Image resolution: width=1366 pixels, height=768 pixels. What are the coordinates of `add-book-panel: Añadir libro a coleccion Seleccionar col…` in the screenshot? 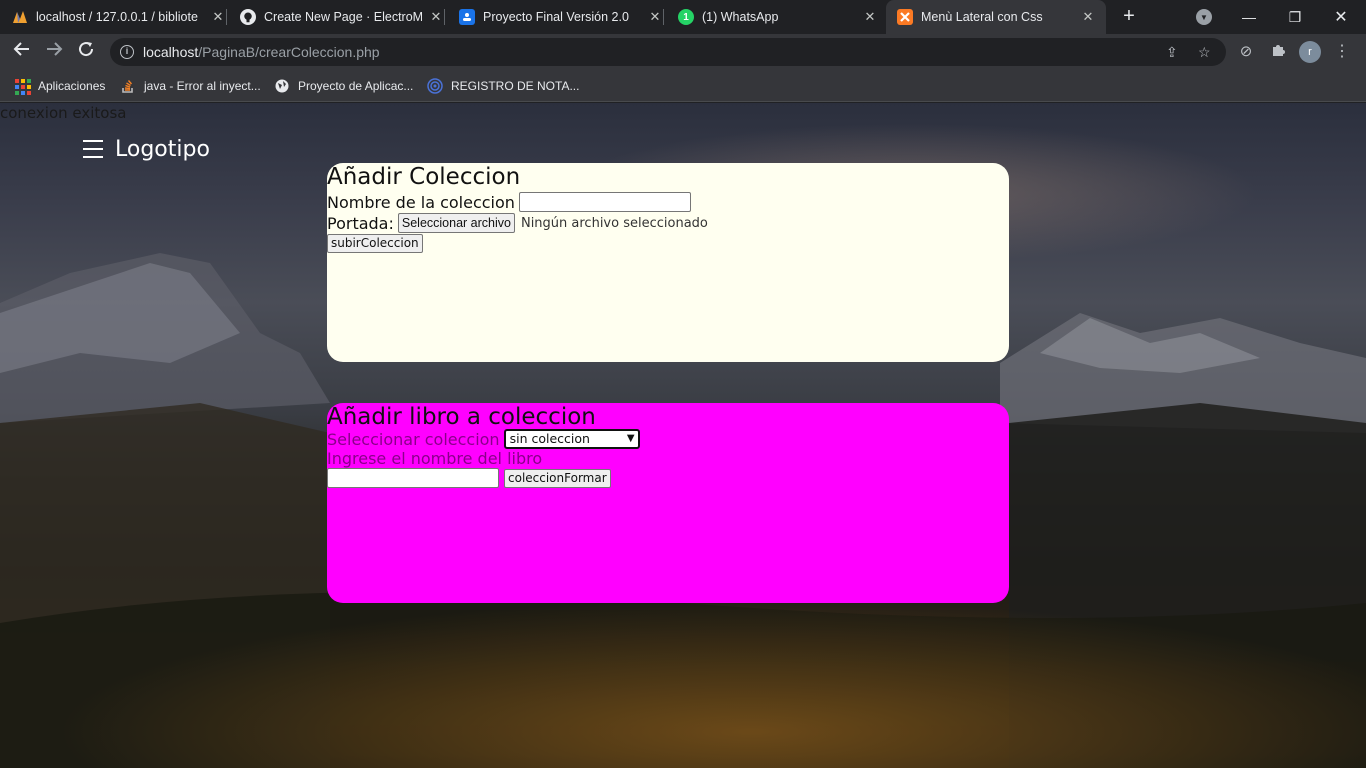 It's located at (668, 503).